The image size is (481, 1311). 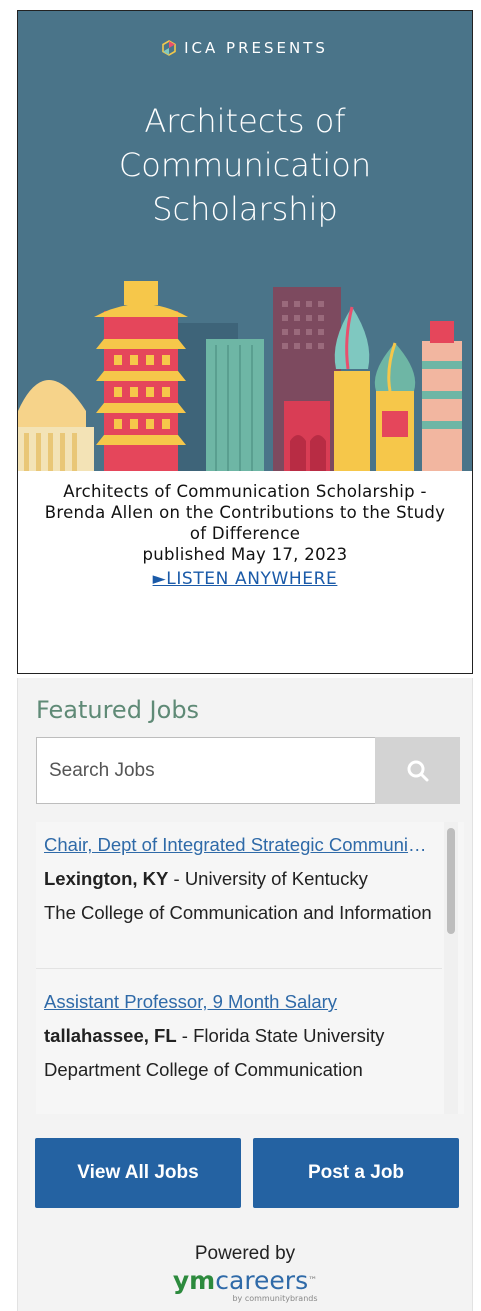 What do you see at coordinates (194, 1280) in the screenshot?
I see `logo-part-ym: ym` at bounding box center [194, 1280].